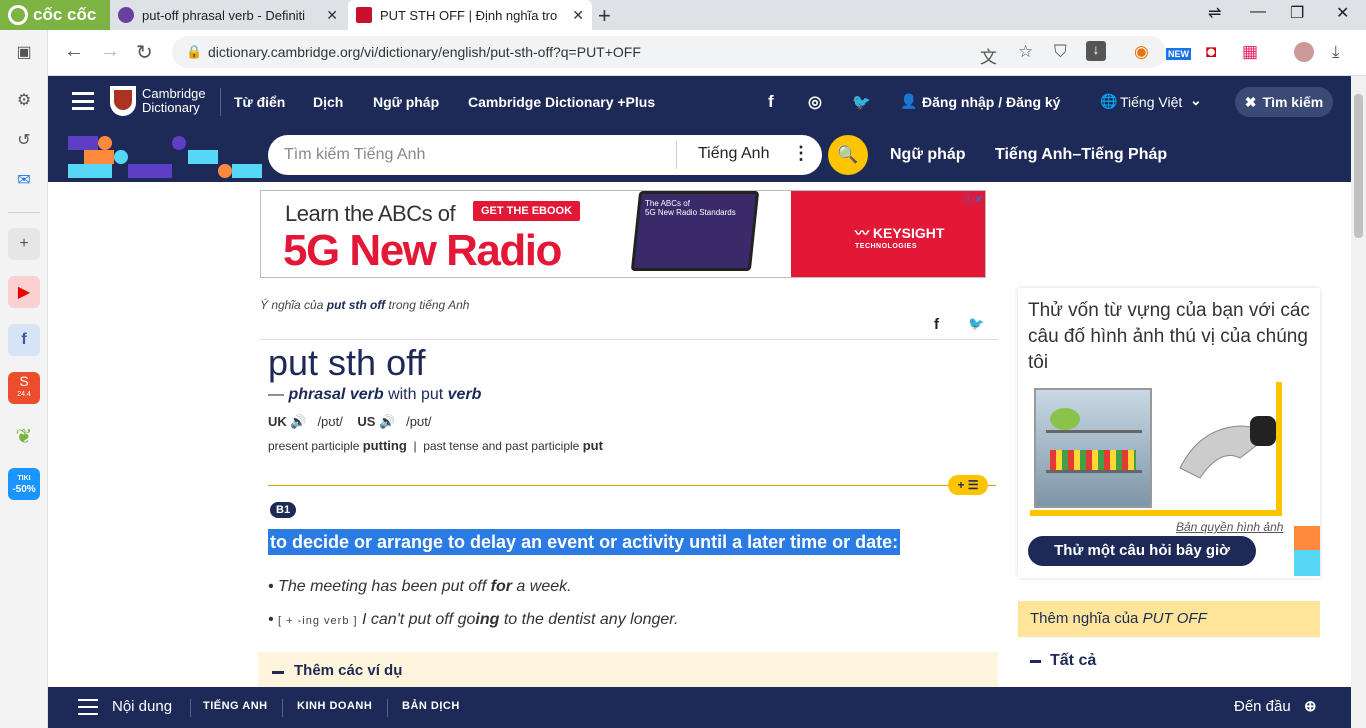 This screenshot has height=728, width=1366. Describe the element at coordinates (24, 212) in the screenshot. I see `sidebar-divider` at that location.